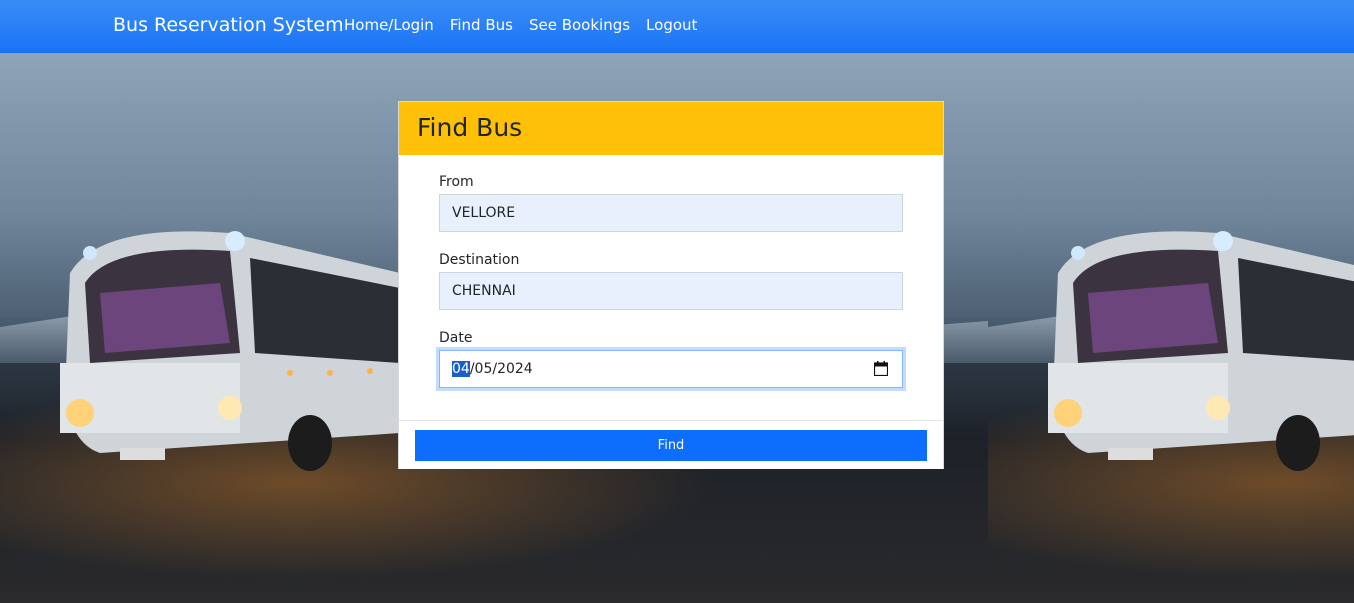  Describe the element at coordinates (520, 25) in the screenshot. I see `nav-links: Home/Login Find Bus See Bookings Logout` at that location.